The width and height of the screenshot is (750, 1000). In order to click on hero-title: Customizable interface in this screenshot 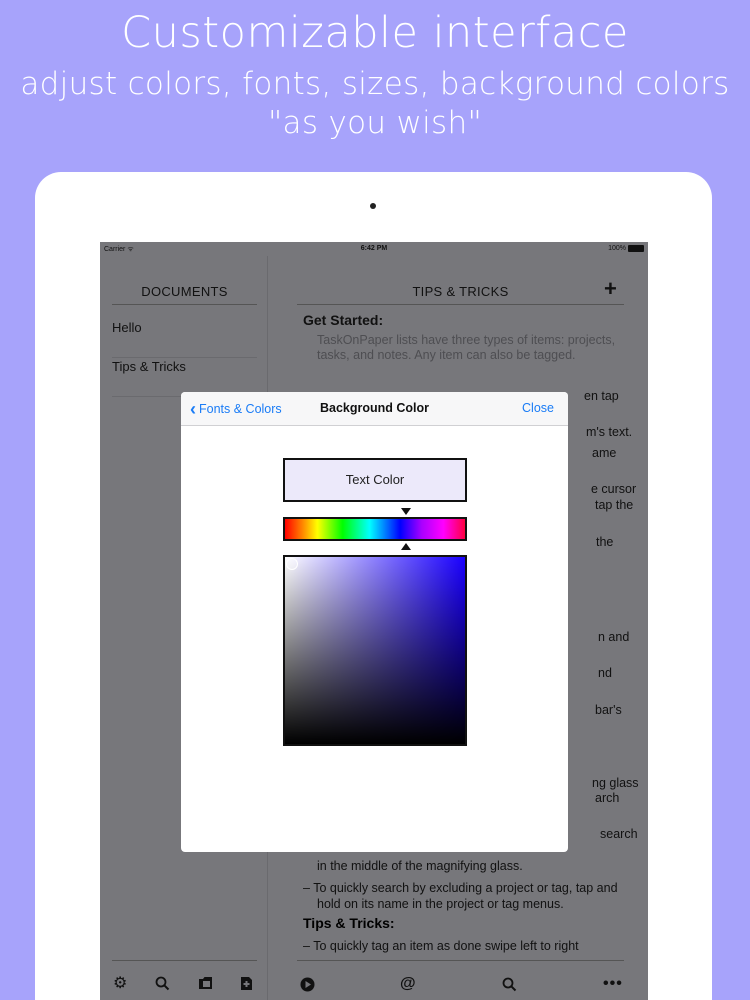, I will do `click(375, 33)`.